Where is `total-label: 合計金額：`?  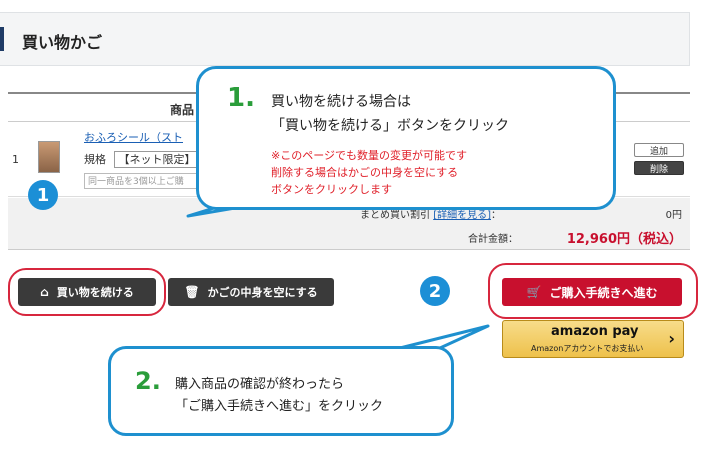 total-label: 合計金額： is located at coordinates (493, 239).